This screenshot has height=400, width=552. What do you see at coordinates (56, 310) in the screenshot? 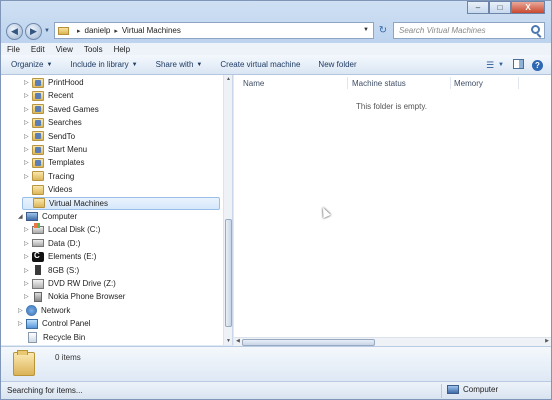
I see `tree-item-label: Network` at bounding box center [56, 310].